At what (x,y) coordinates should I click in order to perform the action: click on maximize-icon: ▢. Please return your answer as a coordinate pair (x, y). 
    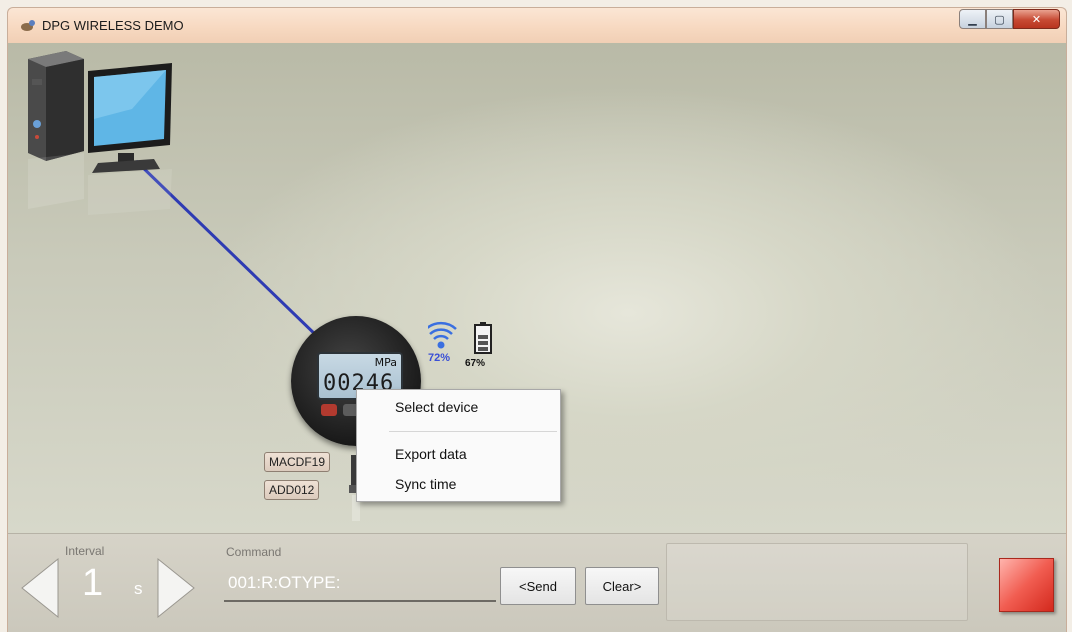
    Looking at the image, I should click on (999, 19).